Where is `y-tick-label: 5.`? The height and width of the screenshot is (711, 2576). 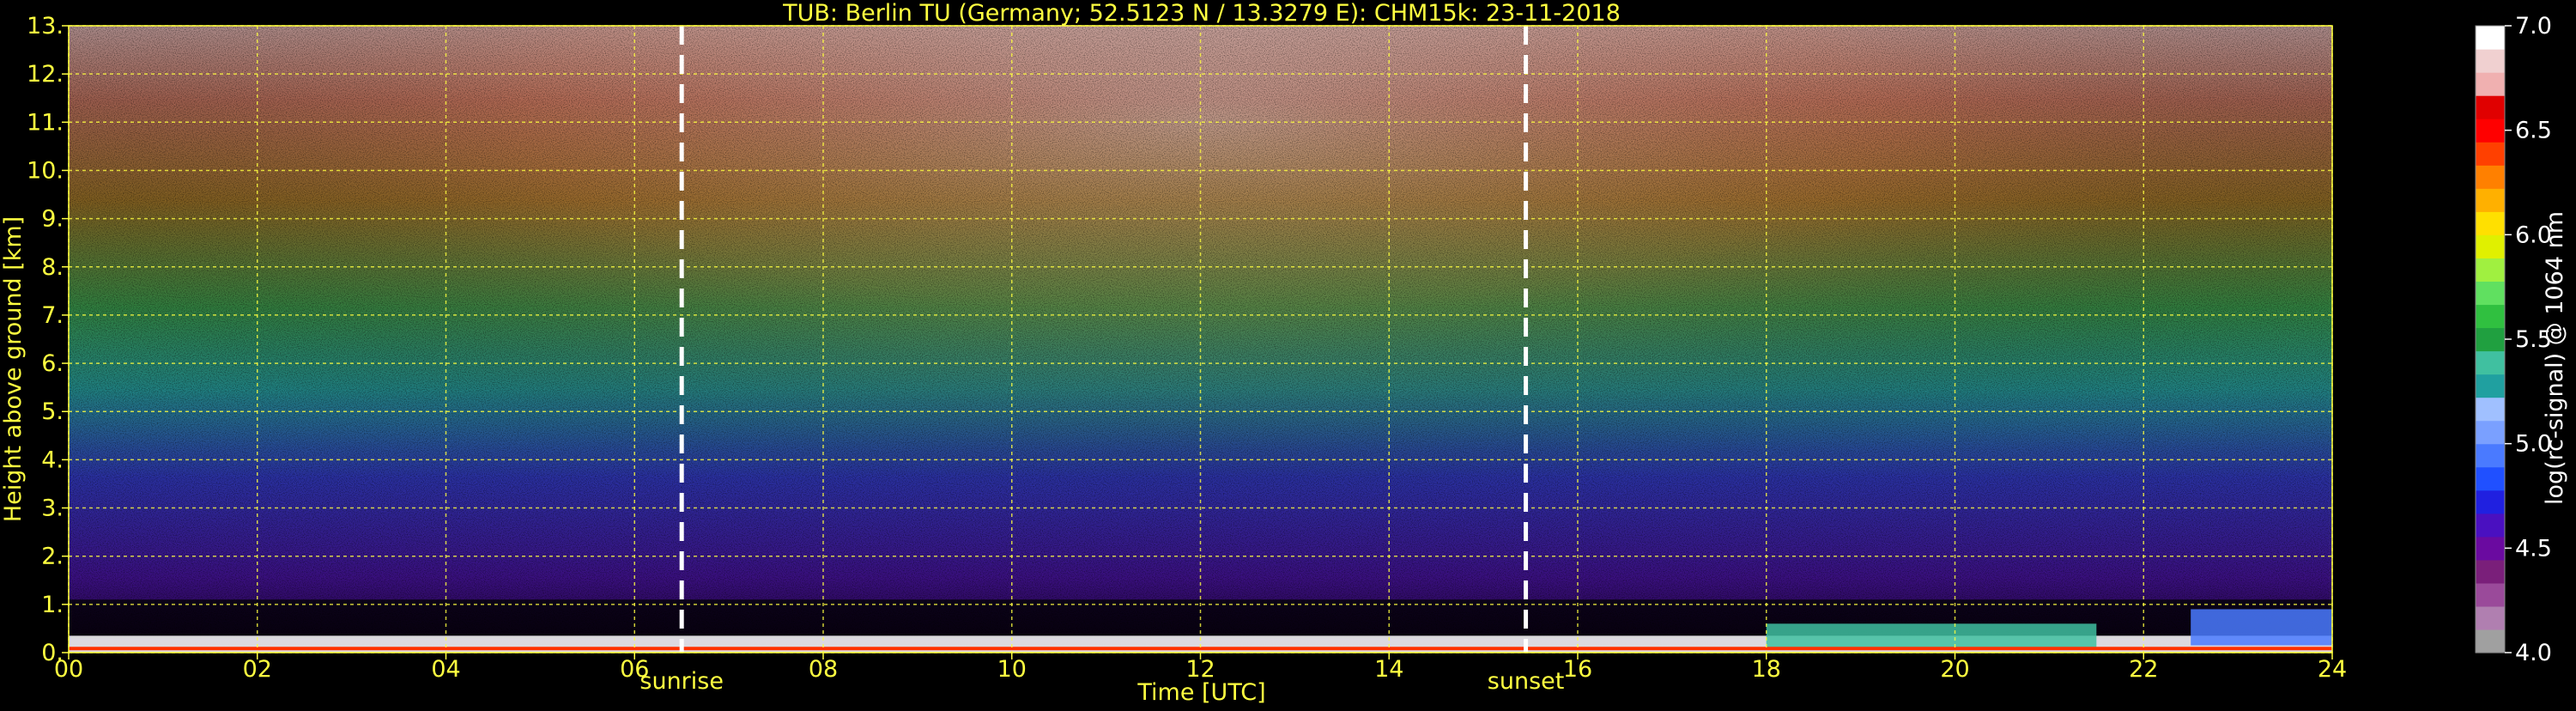
y-tick-label: 5. is located at coordinates (52, 411).